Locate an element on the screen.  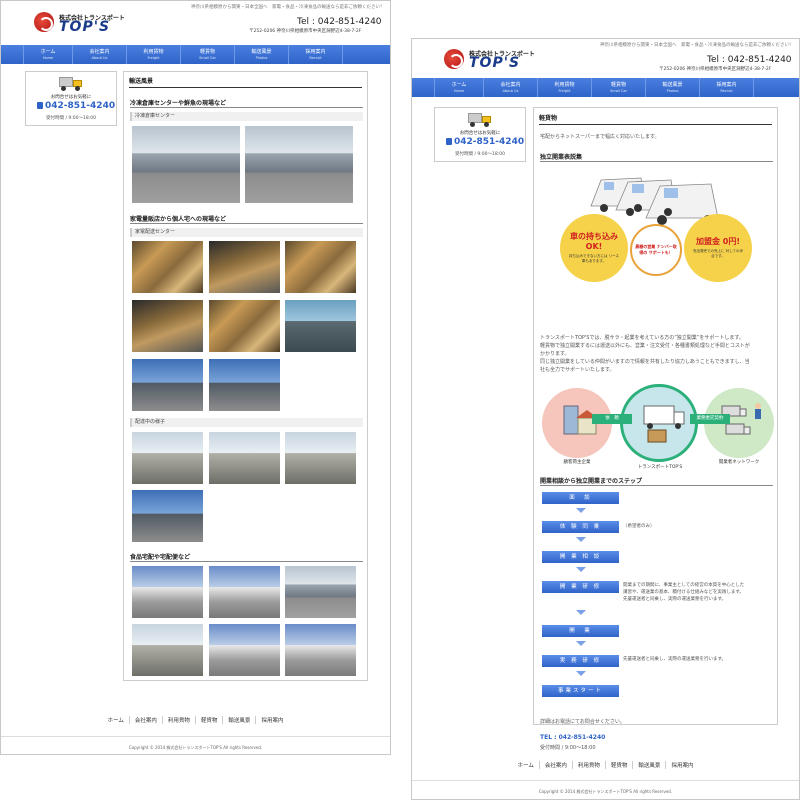
nav-sublabel: Recruit is located at coordinates (315, 57).